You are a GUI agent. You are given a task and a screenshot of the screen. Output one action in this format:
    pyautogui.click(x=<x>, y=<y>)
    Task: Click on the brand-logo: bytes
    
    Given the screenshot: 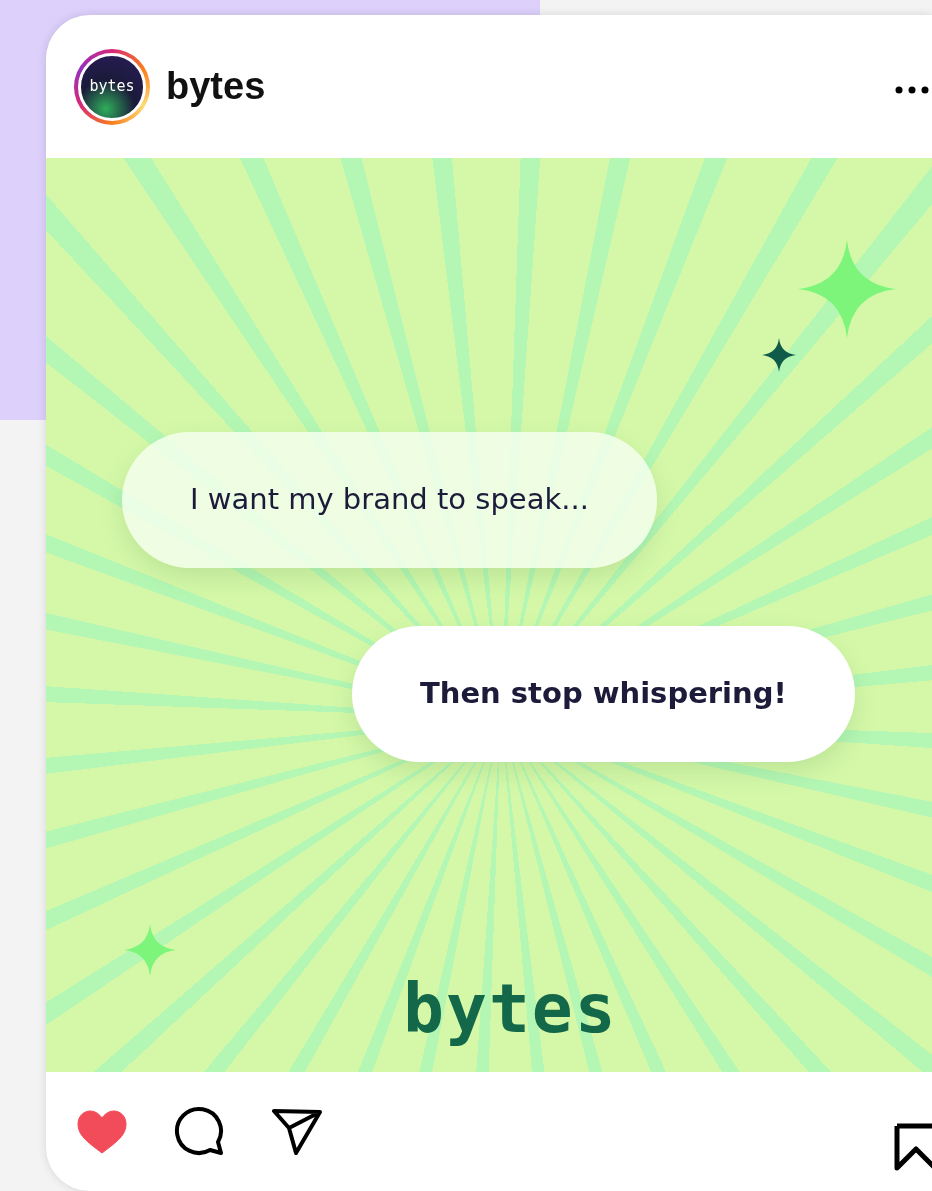 What is the action you would take?
    pyautogui.click(x=510, y=1009)
    